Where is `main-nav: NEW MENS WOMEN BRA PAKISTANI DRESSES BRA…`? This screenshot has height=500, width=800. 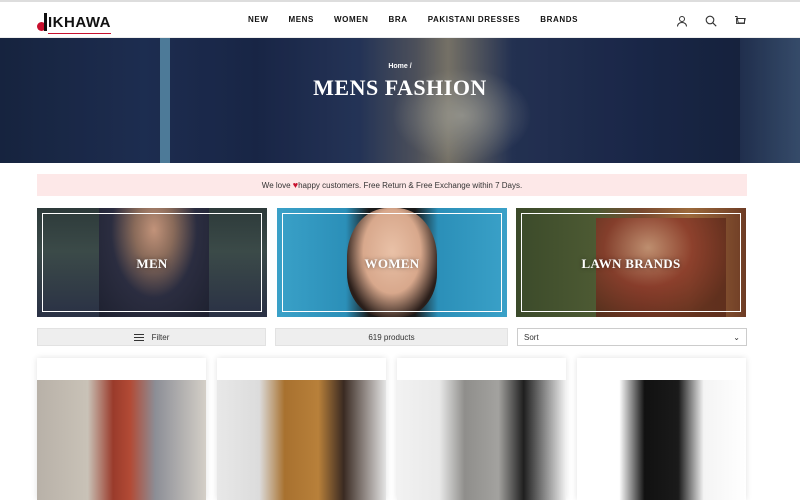
main-nav: NEW MENS WOMEN BRA PAKISTANI DRESSES BRA… is located at coordinates (423, 19).